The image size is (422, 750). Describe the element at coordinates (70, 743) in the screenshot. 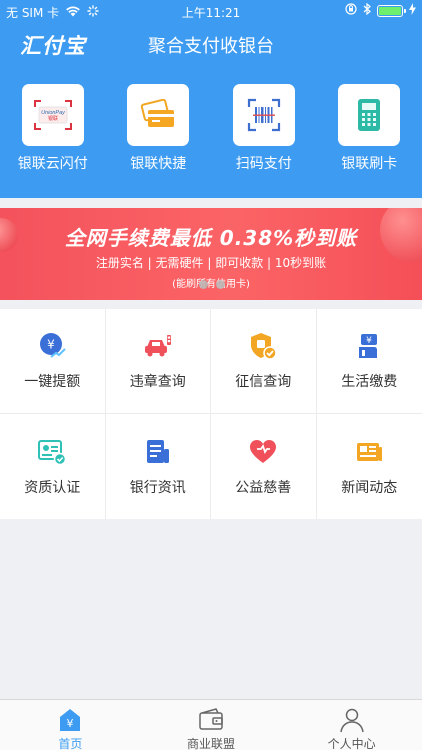

I see `tab-label: 首页` at that location.